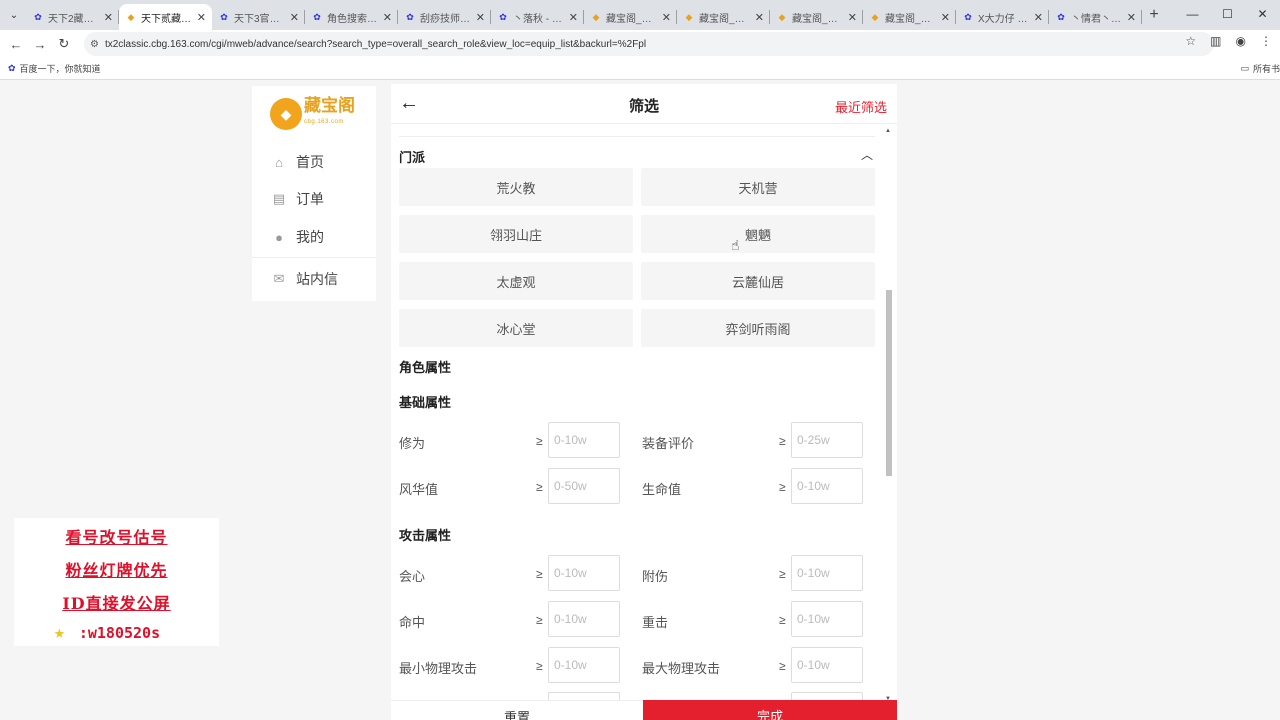  Describe the element at coordinates (305, 279) in the screenshot. I see `nav-item-messages: ✉ 站内信` at that location.